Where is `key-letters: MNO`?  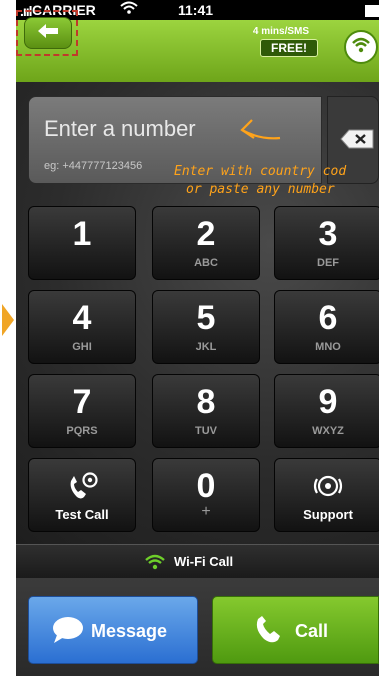 key-letters: MNO is located at coordinates (328, 347).